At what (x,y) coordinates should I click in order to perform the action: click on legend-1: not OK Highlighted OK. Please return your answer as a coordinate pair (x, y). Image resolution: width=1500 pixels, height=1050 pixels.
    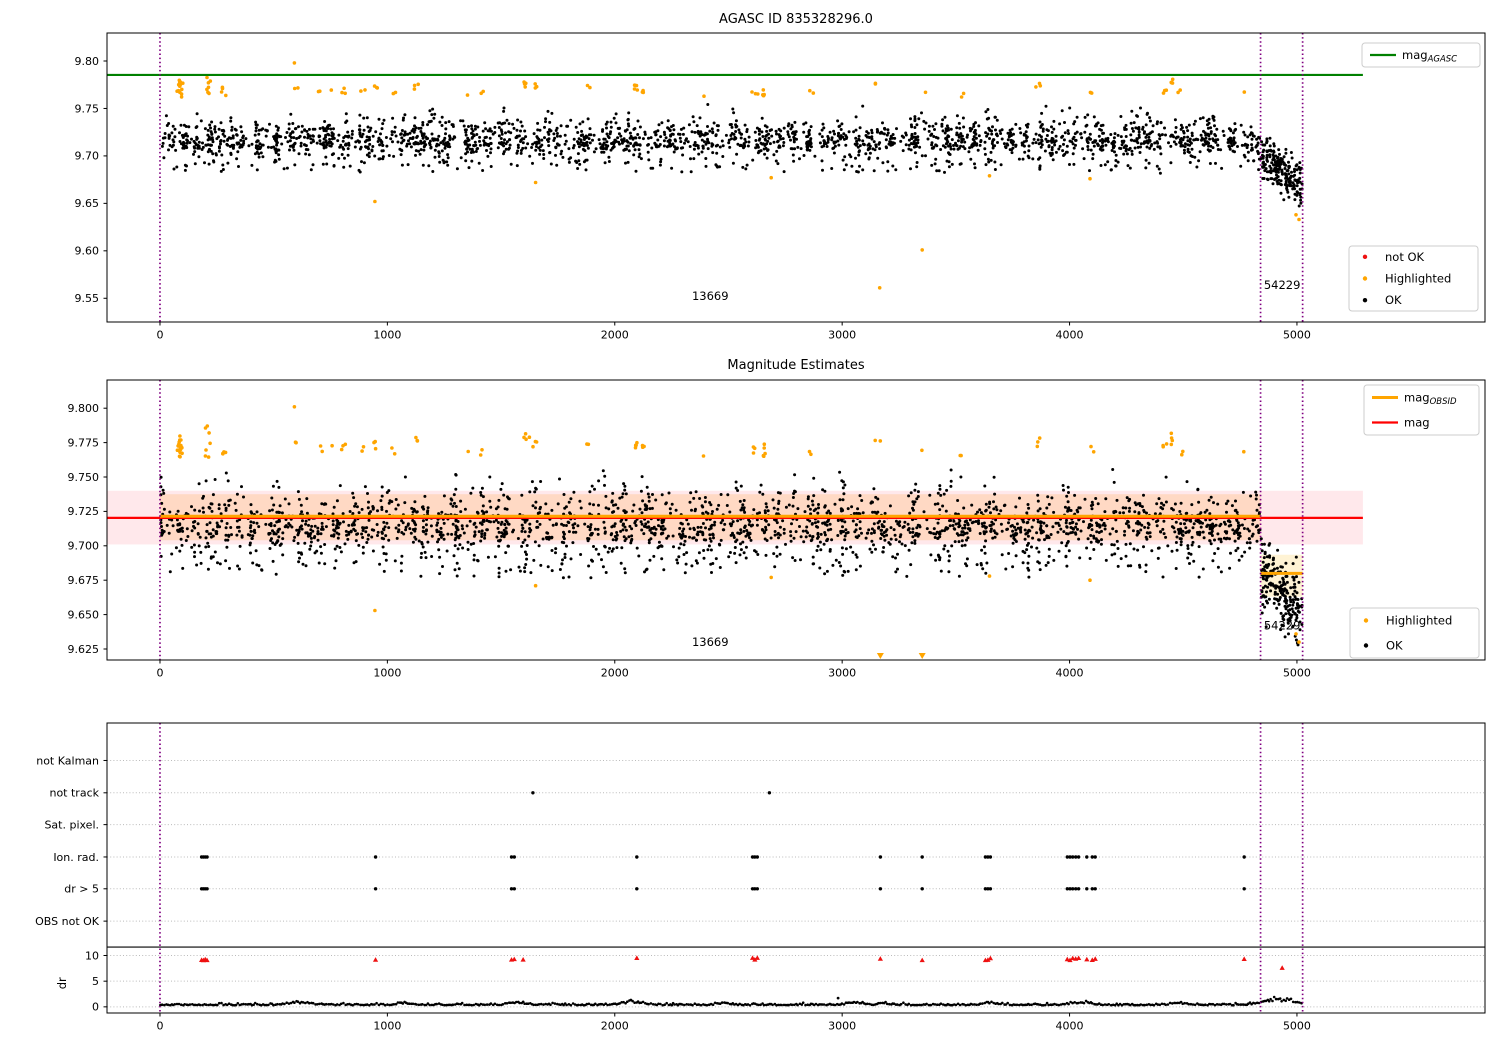
    Looking at the image, I should click on (1413, 278).